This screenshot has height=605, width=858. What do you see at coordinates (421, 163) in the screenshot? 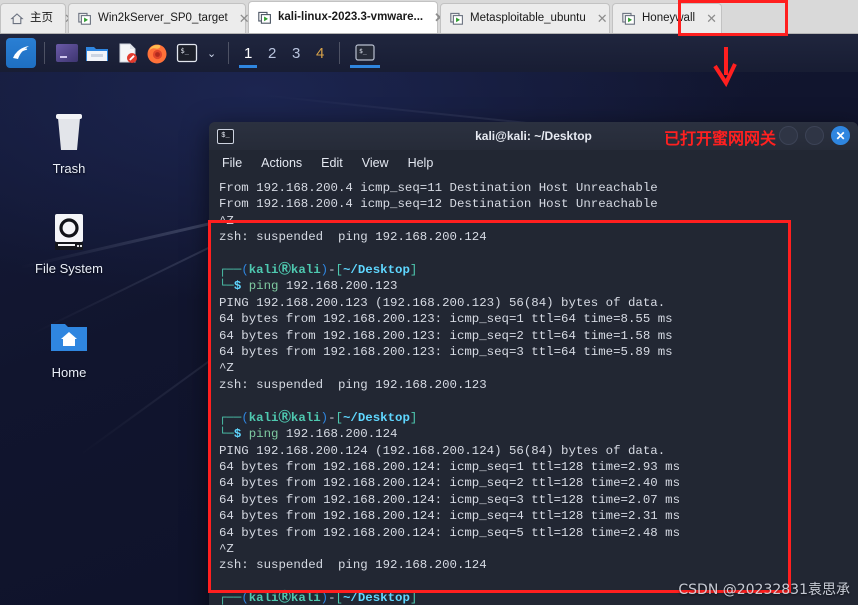
I see `menu-help: Help` at bounding box center [421, 163].